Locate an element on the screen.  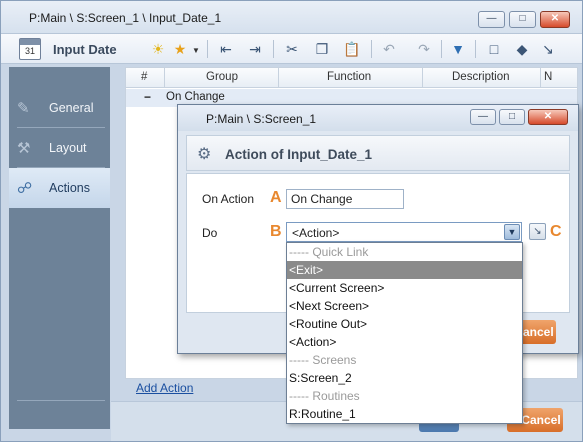
nav-item-layout: ⚒ Layout is located at coordinates (59, 148).